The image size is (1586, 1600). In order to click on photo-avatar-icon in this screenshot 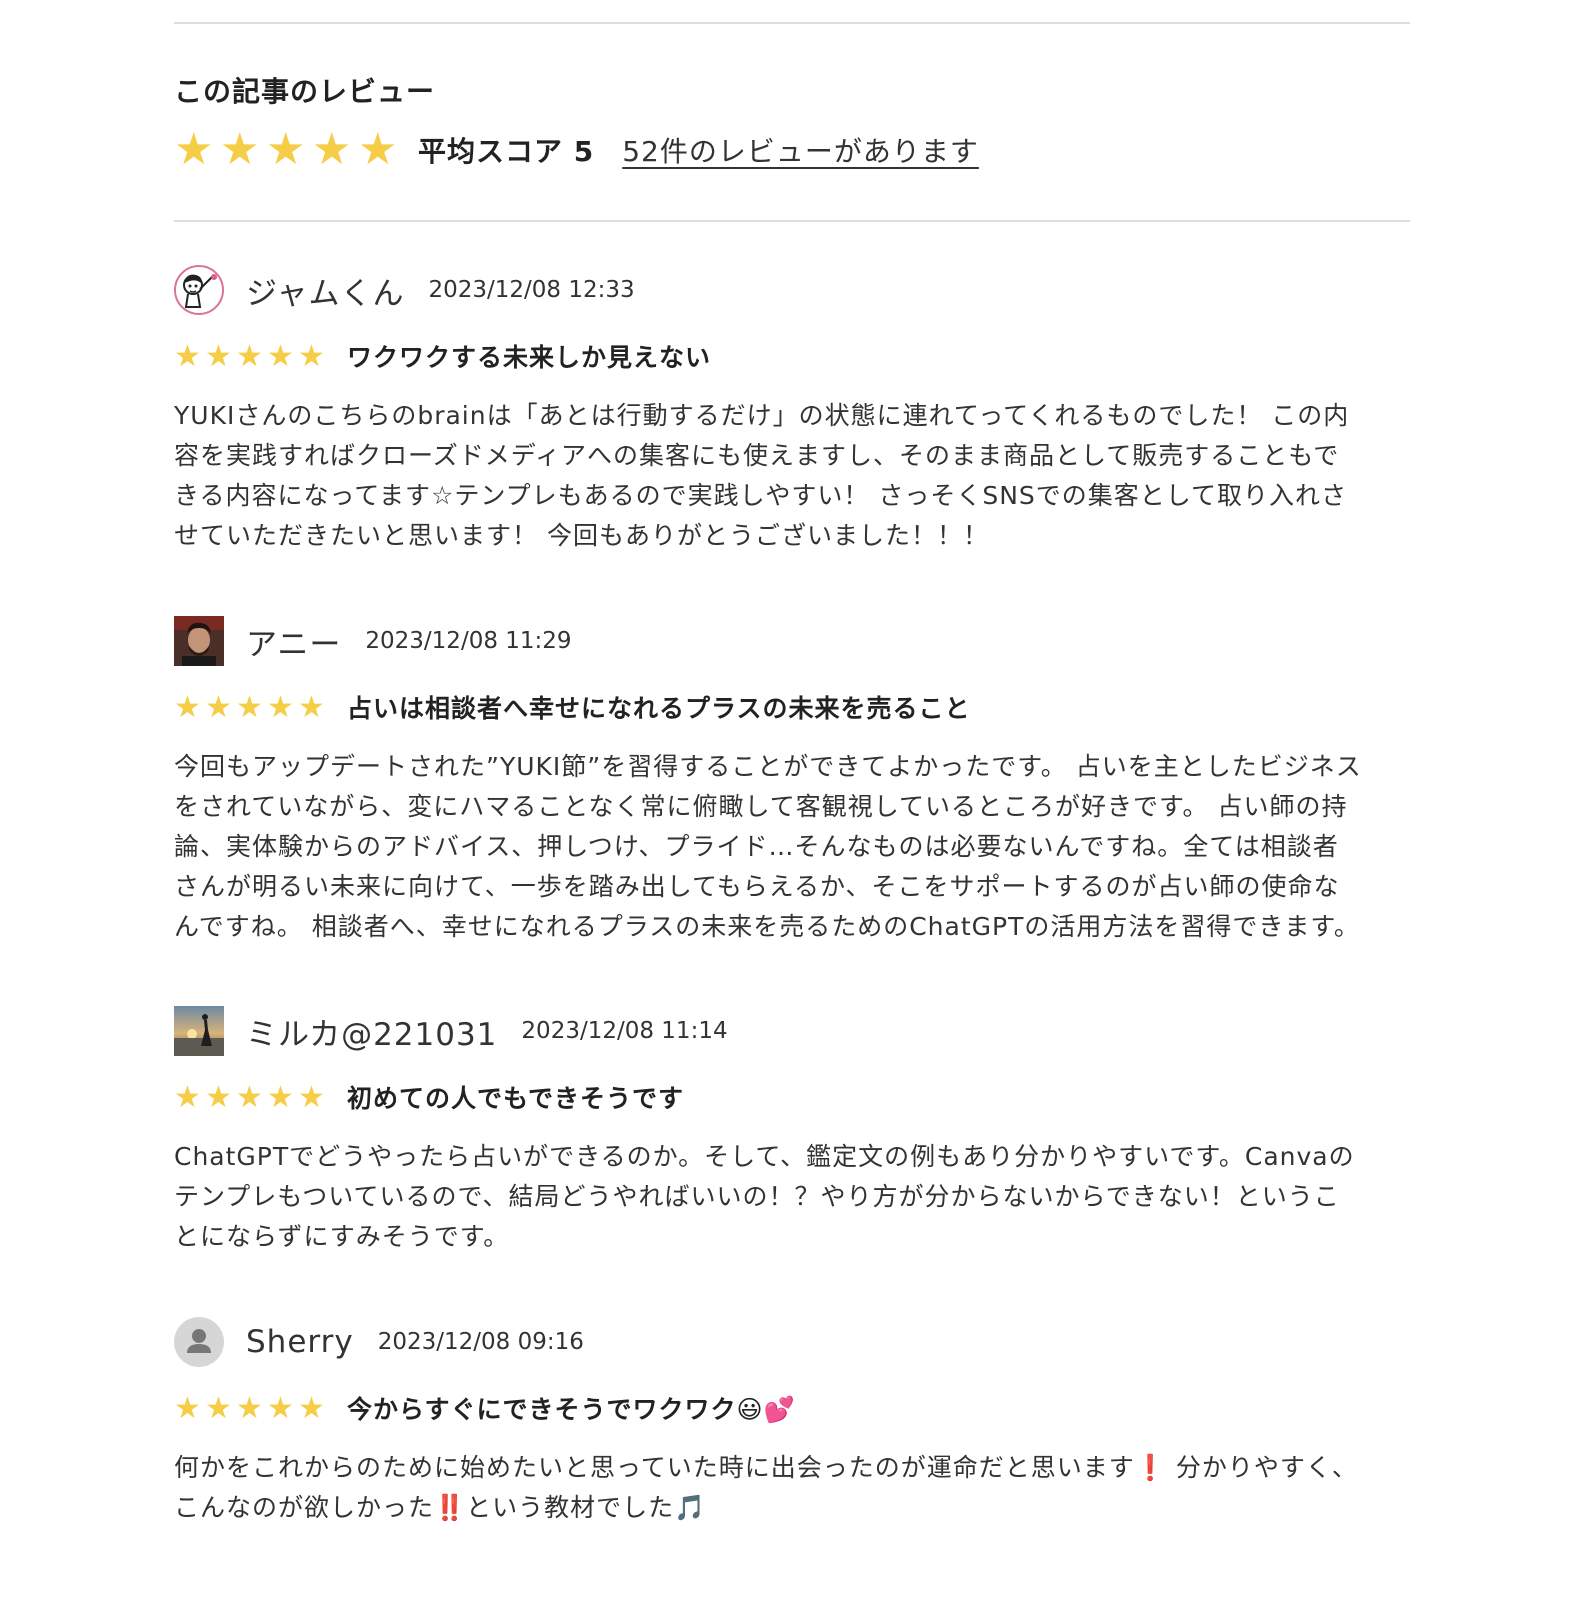, I will do `click(199, 641)`.